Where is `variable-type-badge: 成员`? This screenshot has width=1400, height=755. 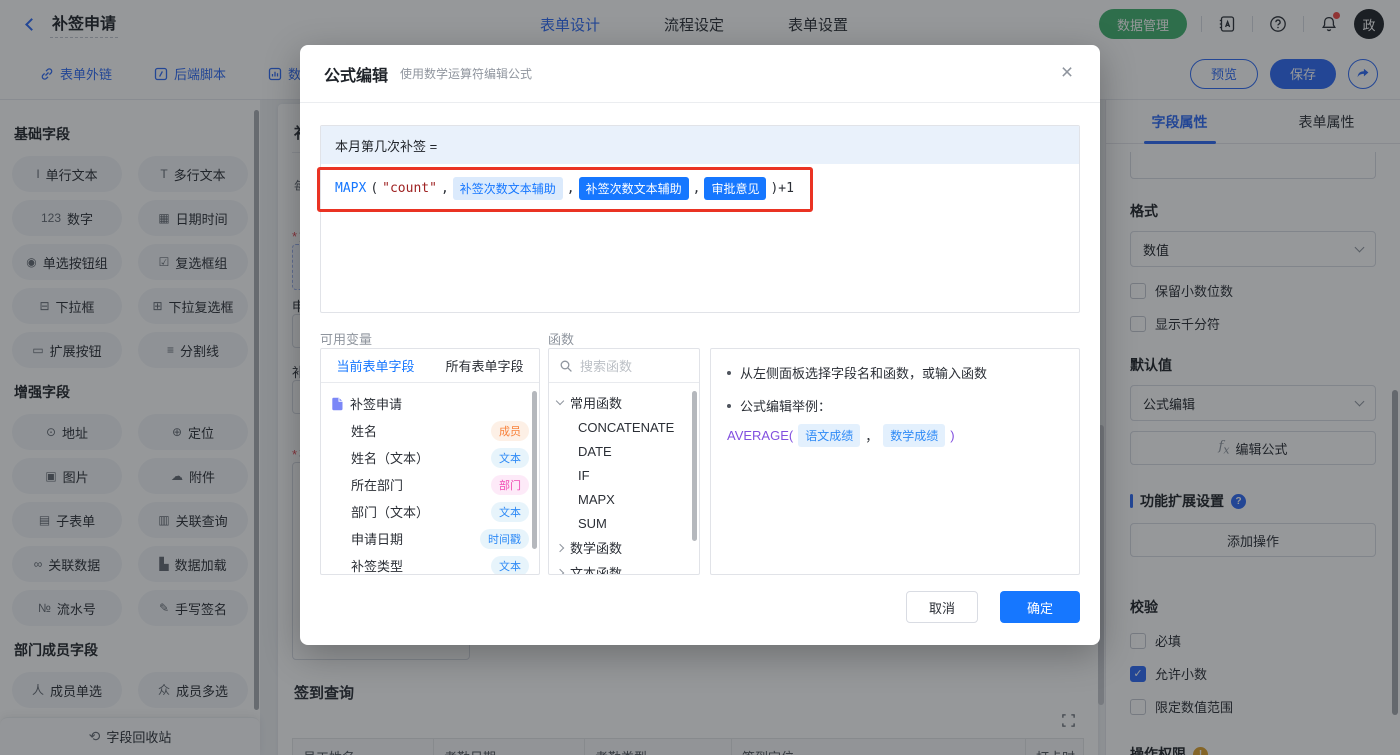
variable-type-badge: 成员 is located at coordinates (510, 430).